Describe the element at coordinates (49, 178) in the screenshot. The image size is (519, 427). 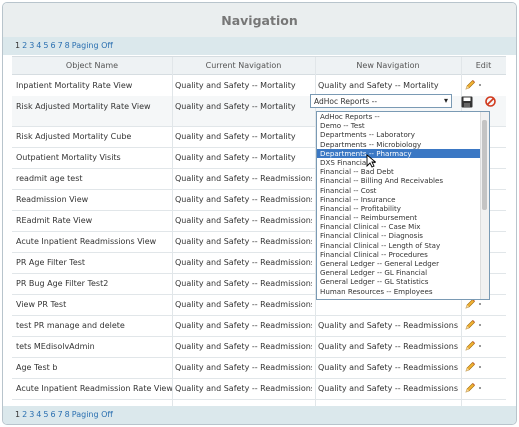
I see `object-name-cell: readmit age test` at that location.